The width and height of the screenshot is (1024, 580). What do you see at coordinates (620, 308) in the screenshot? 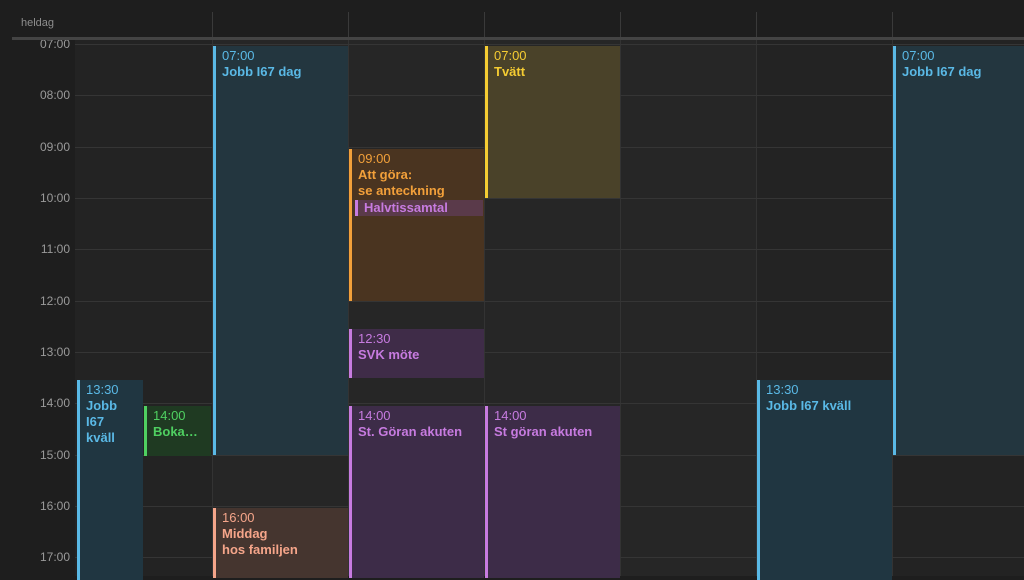
I see `column-divider` at bounding box center [620, 308].